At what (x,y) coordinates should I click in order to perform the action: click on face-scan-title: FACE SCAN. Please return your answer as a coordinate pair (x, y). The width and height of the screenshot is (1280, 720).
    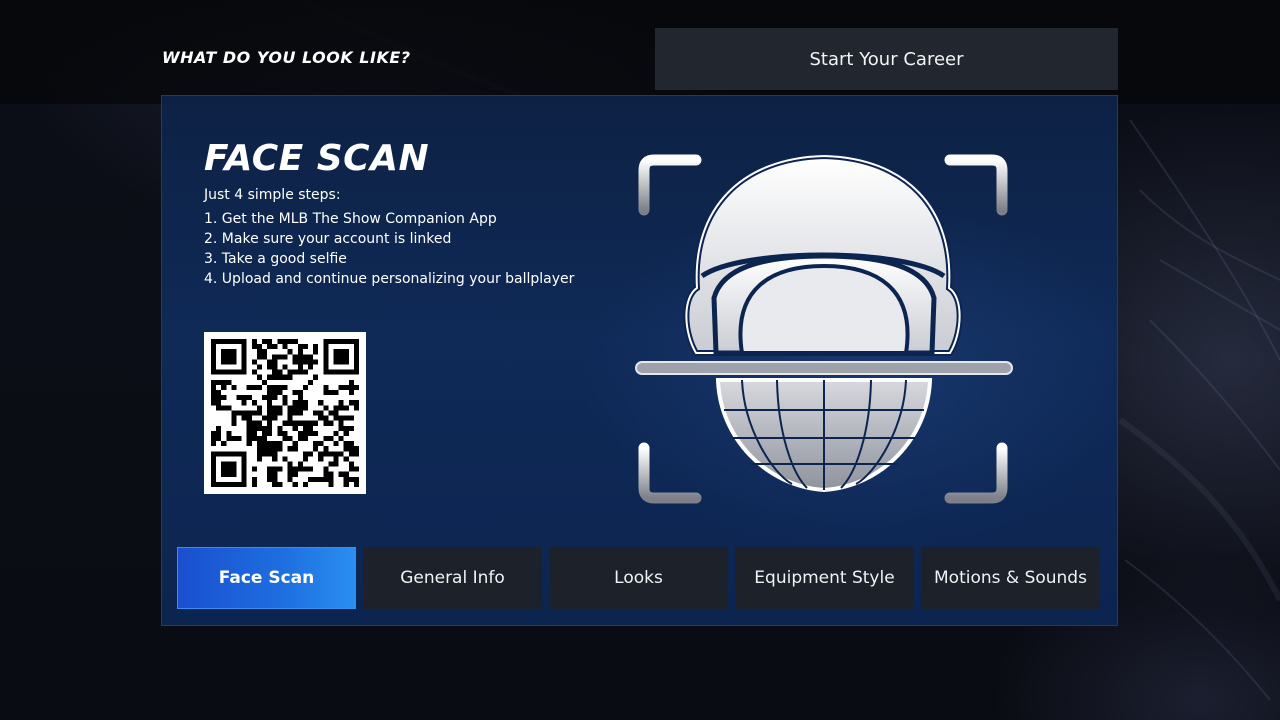
    Looking at the image, I should click on (317, 158).